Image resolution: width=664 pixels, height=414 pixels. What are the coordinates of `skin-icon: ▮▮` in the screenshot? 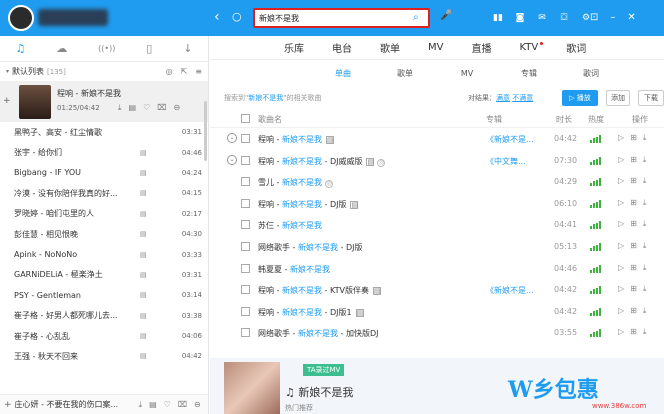 It's located at (498, 18).